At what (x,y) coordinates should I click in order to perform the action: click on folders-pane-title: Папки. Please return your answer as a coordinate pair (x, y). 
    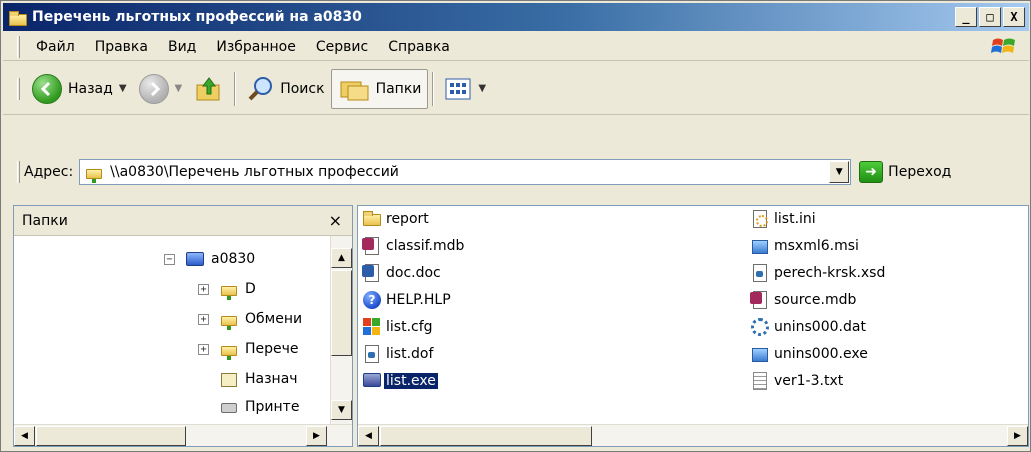
    Looking at the image, I should click on (45, 220).